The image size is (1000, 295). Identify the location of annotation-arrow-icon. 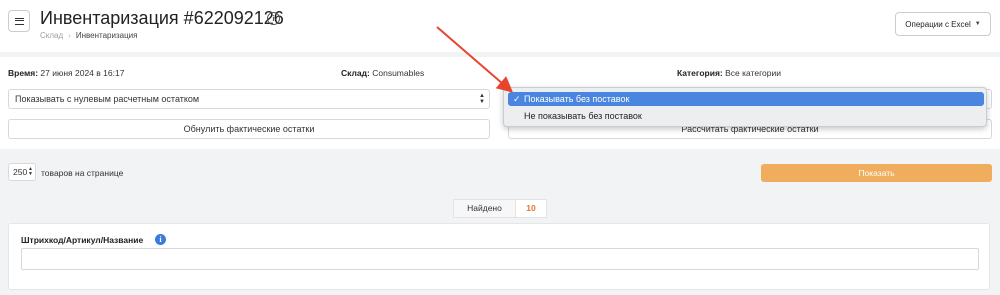
(475, 59).